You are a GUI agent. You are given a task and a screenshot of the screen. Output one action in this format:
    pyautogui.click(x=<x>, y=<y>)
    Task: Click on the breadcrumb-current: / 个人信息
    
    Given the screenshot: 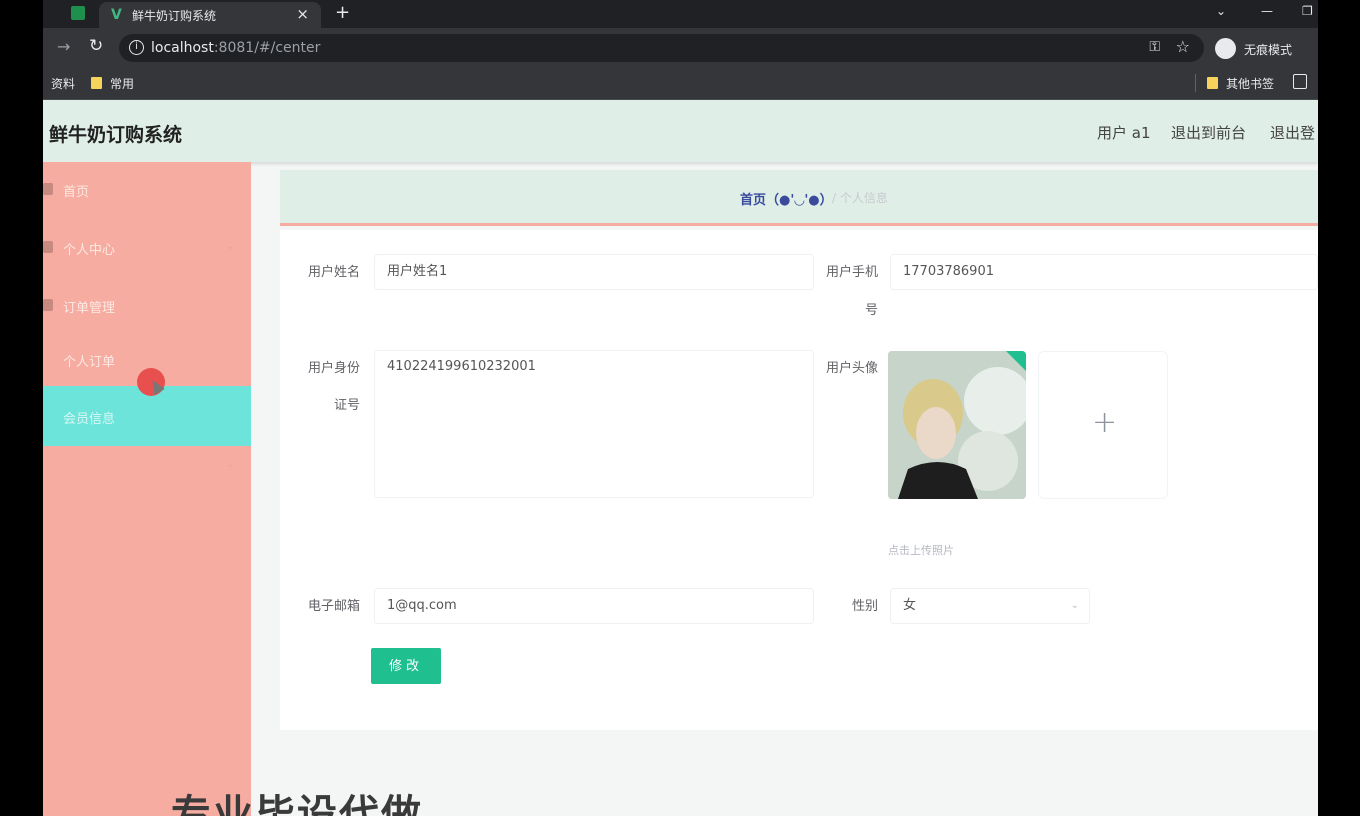 What is the action you would take?
    pyautogui.click(x=860, y=198)
    